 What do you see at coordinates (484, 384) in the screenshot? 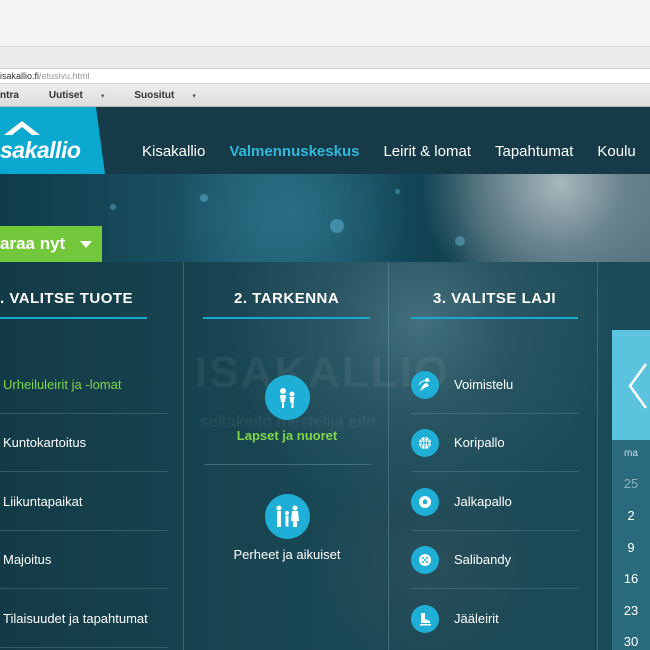
I see `sport-item-label: Voimistelu` at bounding box center [484, 384].